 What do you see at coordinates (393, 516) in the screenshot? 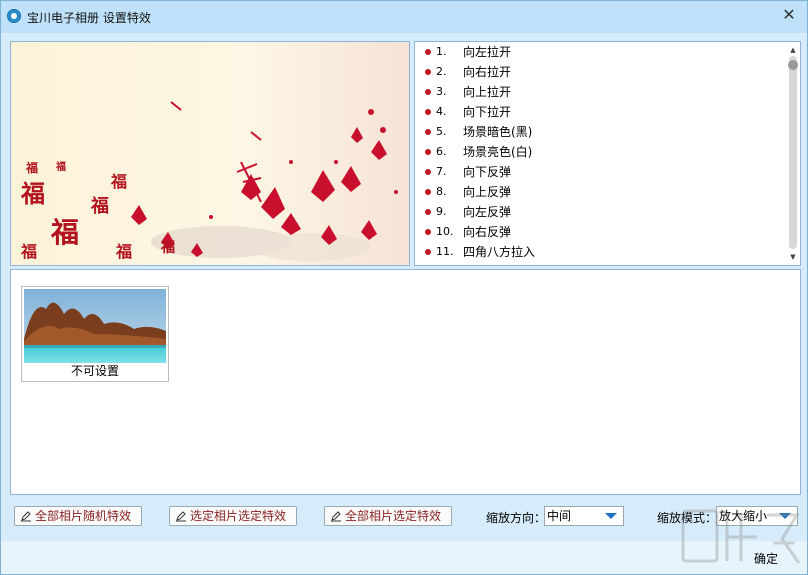
I see `all-photos-selected-effect-label: 全部相片选定特效` at bounding box center [393, 516].